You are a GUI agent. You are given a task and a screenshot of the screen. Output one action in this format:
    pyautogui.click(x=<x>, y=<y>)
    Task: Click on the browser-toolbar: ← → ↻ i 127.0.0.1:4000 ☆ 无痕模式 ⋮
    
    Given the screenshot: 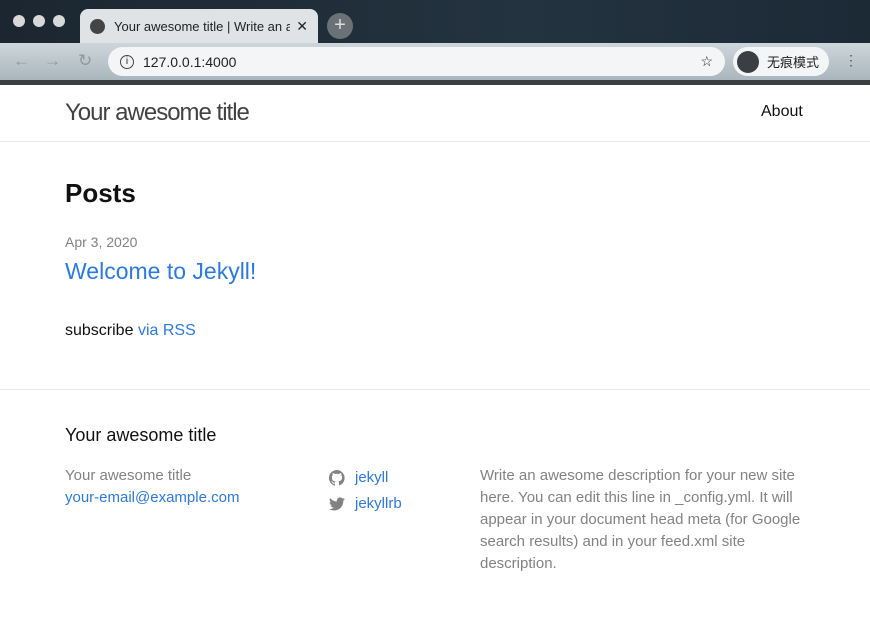 What is the action you would take?
    pyautogui.click(x=435, y=61)
    